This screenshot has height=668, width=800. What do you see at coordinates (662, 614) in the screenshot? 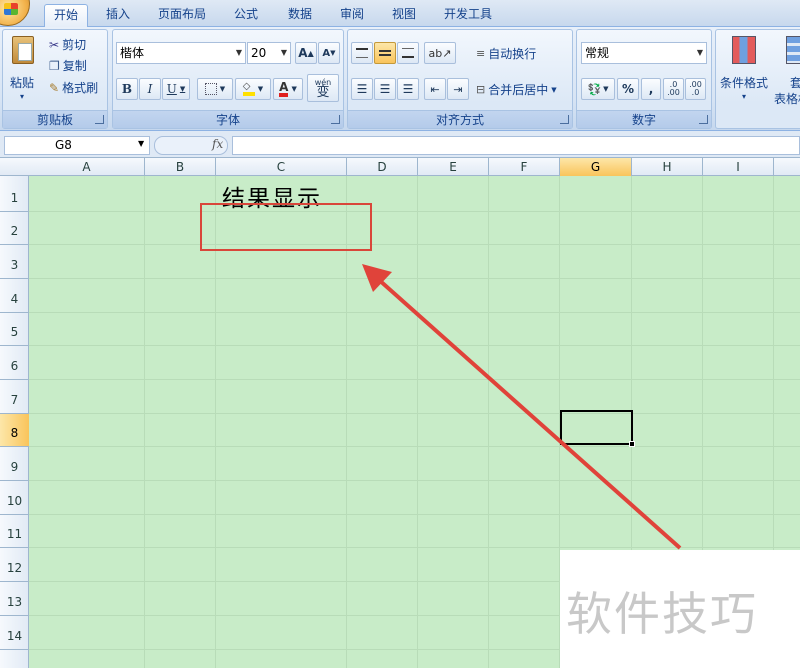
I see `watermark-text: 软件技巧` at bounding box center [662, 614].